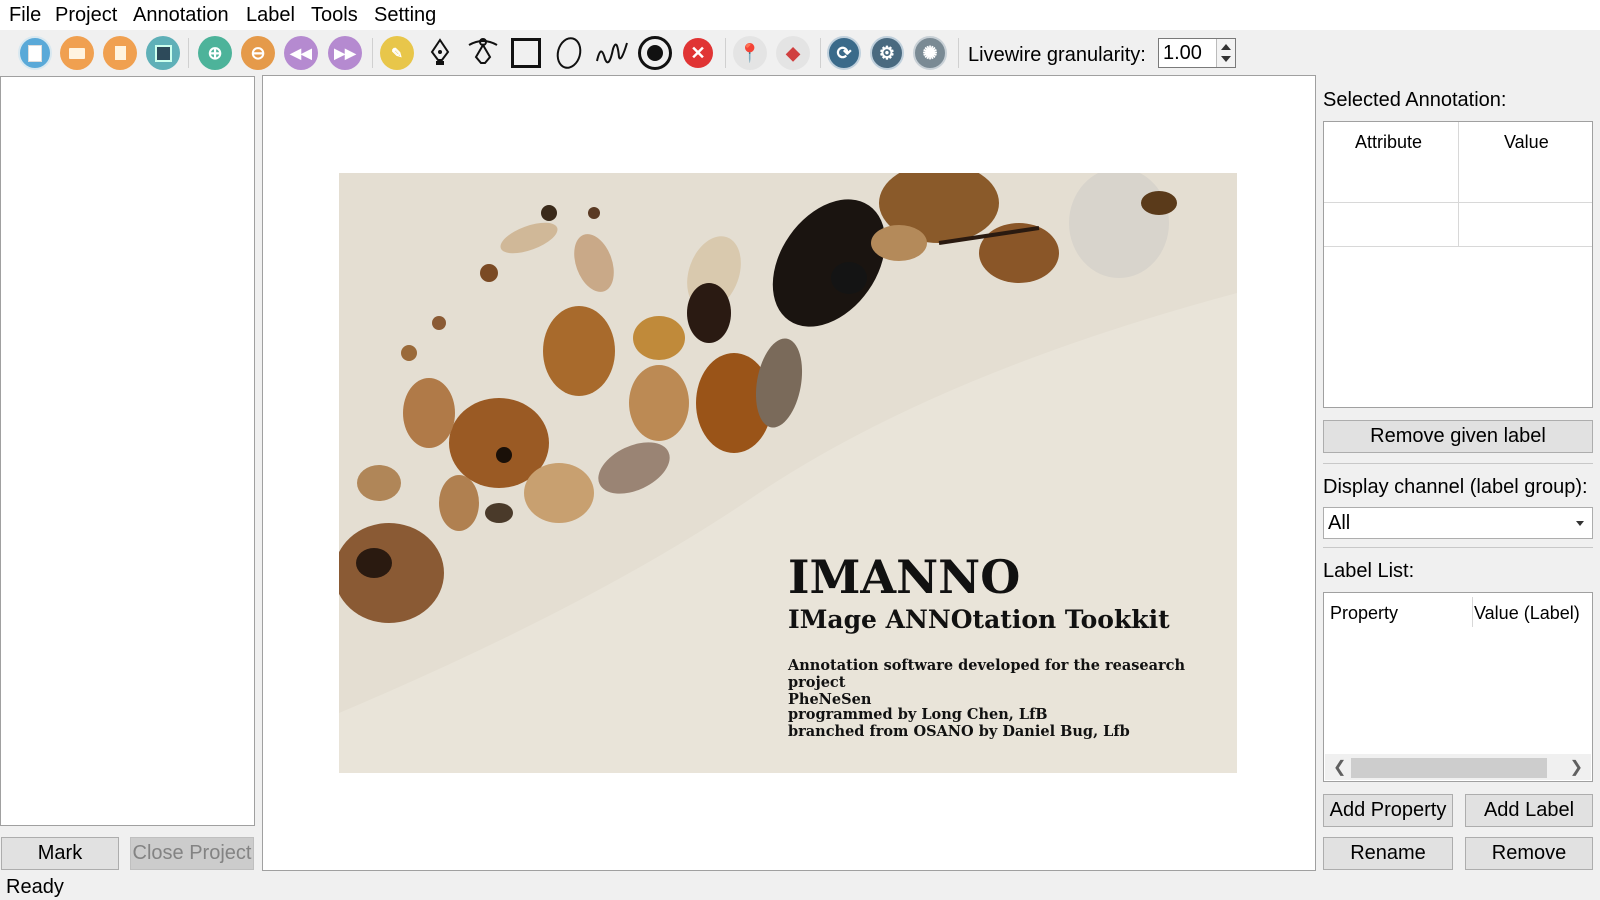 Image resolution: width=1600 pixels, height=900 pixels. What do you see at coordinates (1388, 142) in the screenshot?
I see `attribute-column-header: Attribute` at bounding box center [1388, 142].